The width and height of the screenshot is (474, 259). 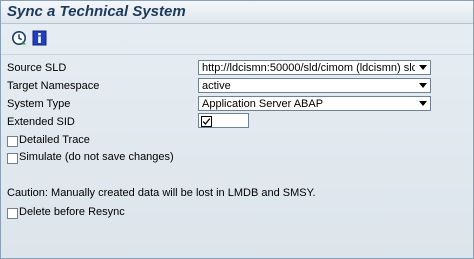 What do you see at coordinates (39, 104) in the screenshot?
I see `system-type-label: System Type` at bounding box center [39, 104].